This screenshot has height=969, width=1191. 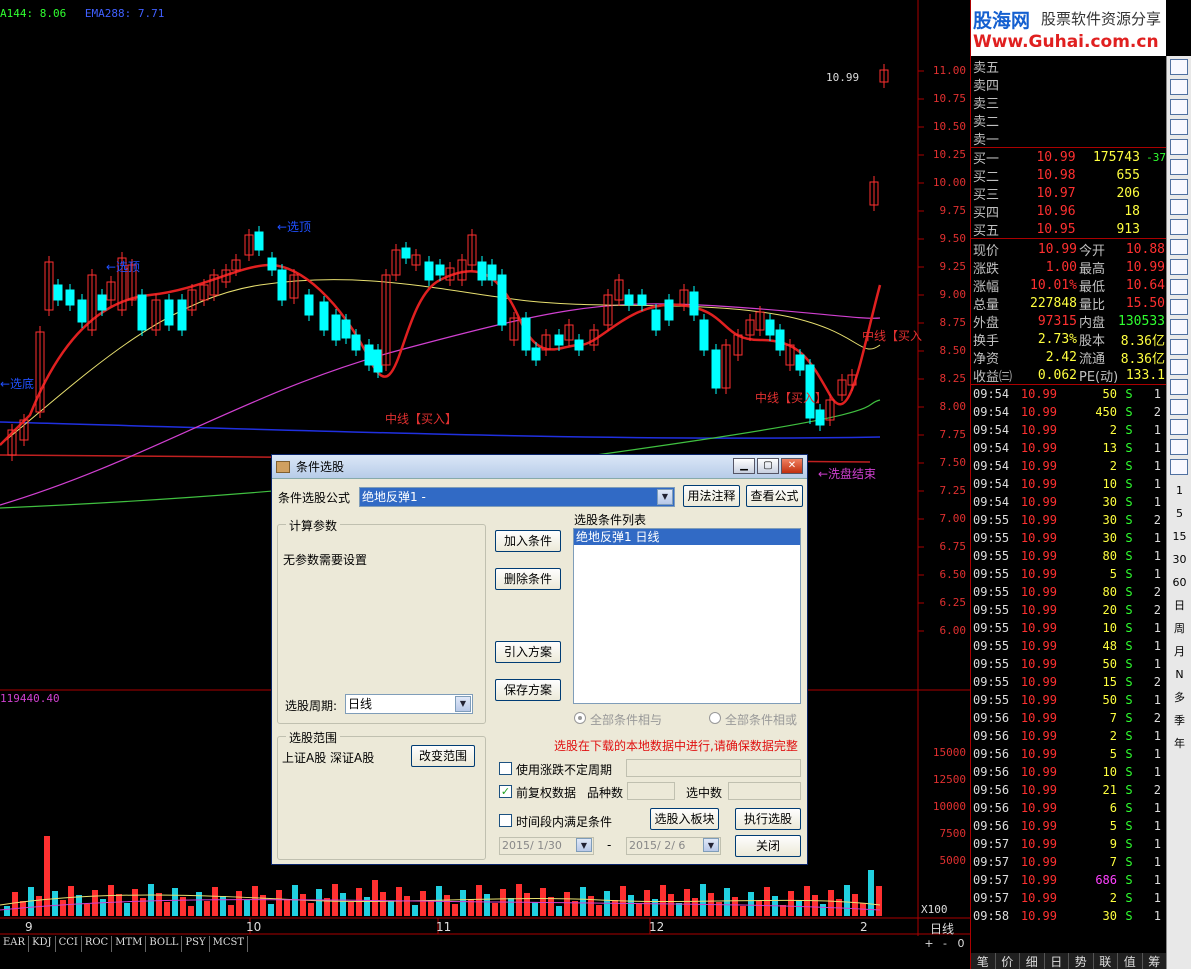 I want to click on to-block-button: 选股入板块, so click(x=684, y=819).